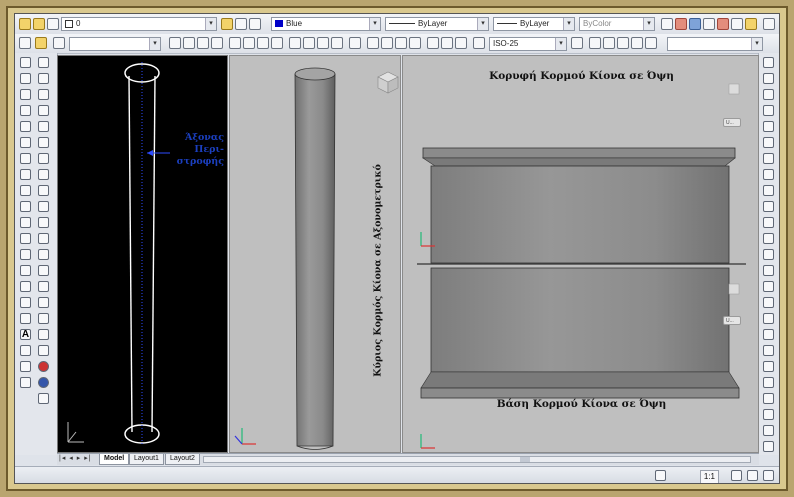 The image size is (794, 497). I want to click on fillet-icon, so click(43, 302).